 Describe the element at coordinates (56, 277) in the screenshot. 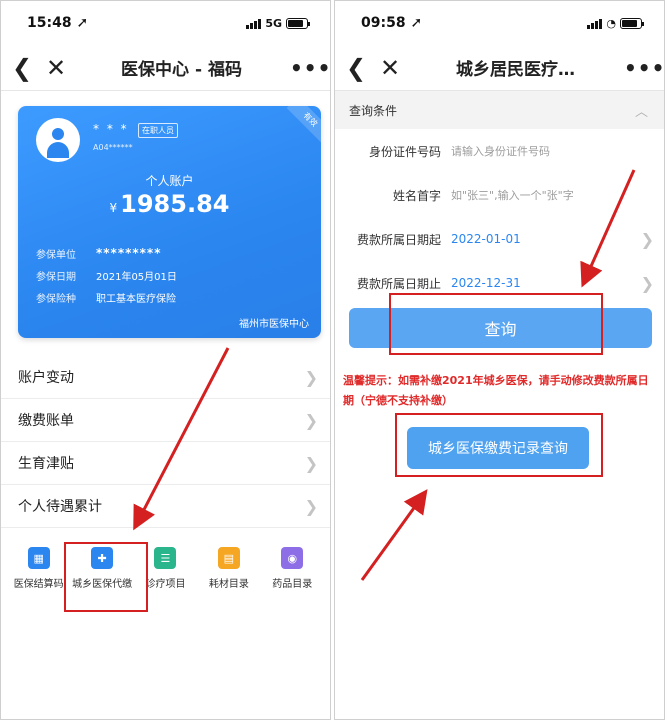

I see `info-key: 参保日期` at that location.